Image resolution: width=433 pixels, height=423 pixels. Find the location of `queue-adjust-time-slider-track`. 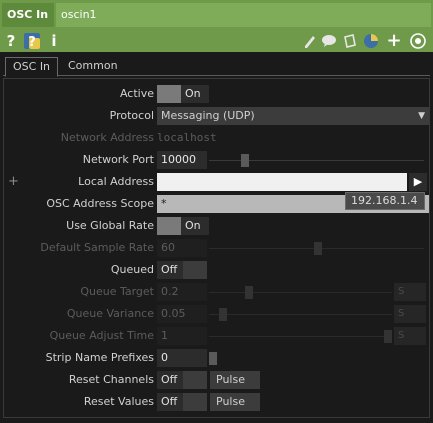

queue-adjust-time-slider-track is located at coordinates (300, 336).